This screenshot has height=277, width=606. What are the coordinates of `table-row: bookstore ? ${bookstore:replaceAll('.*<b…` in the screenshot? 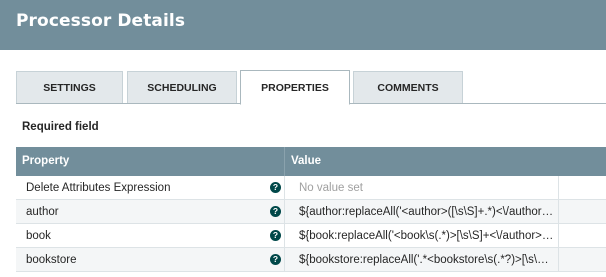 It's located at (311, 260).